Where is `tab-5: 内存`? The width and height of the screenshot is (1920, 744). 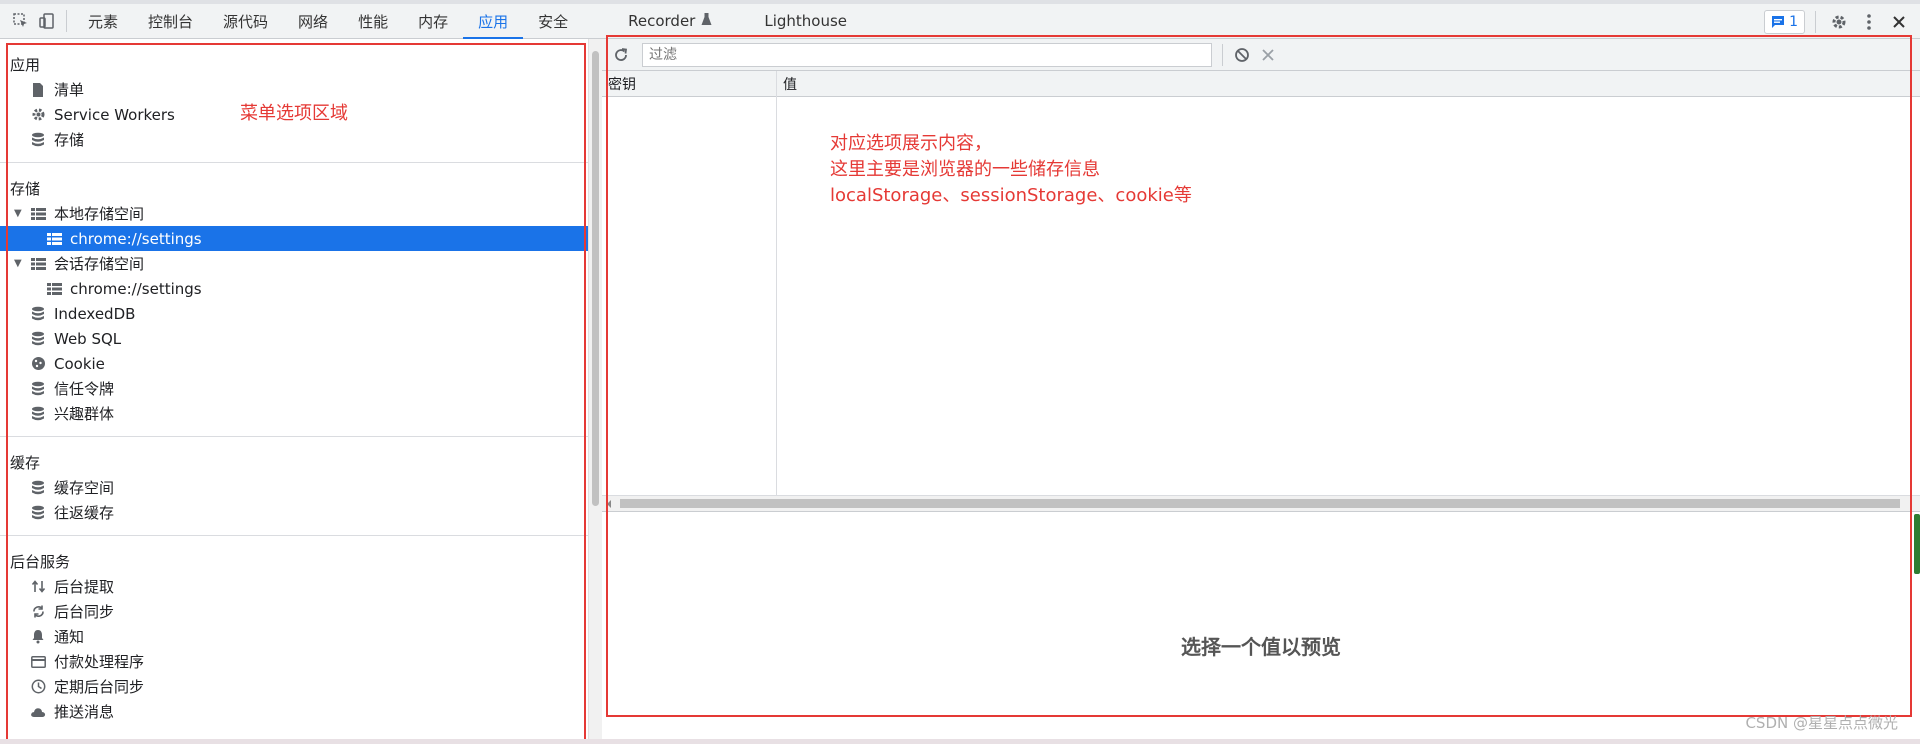
tab-5: 内存 is located at coordinates (433, 21).